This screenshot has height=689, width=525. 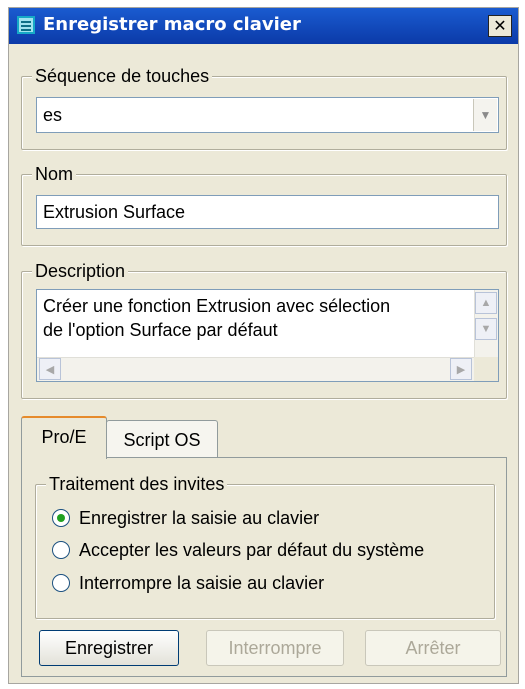 What do you see at coordinates (114, 212) in the screenshot?
I see `name-value: Extrusion Surface` at bounding box center [114, 212].